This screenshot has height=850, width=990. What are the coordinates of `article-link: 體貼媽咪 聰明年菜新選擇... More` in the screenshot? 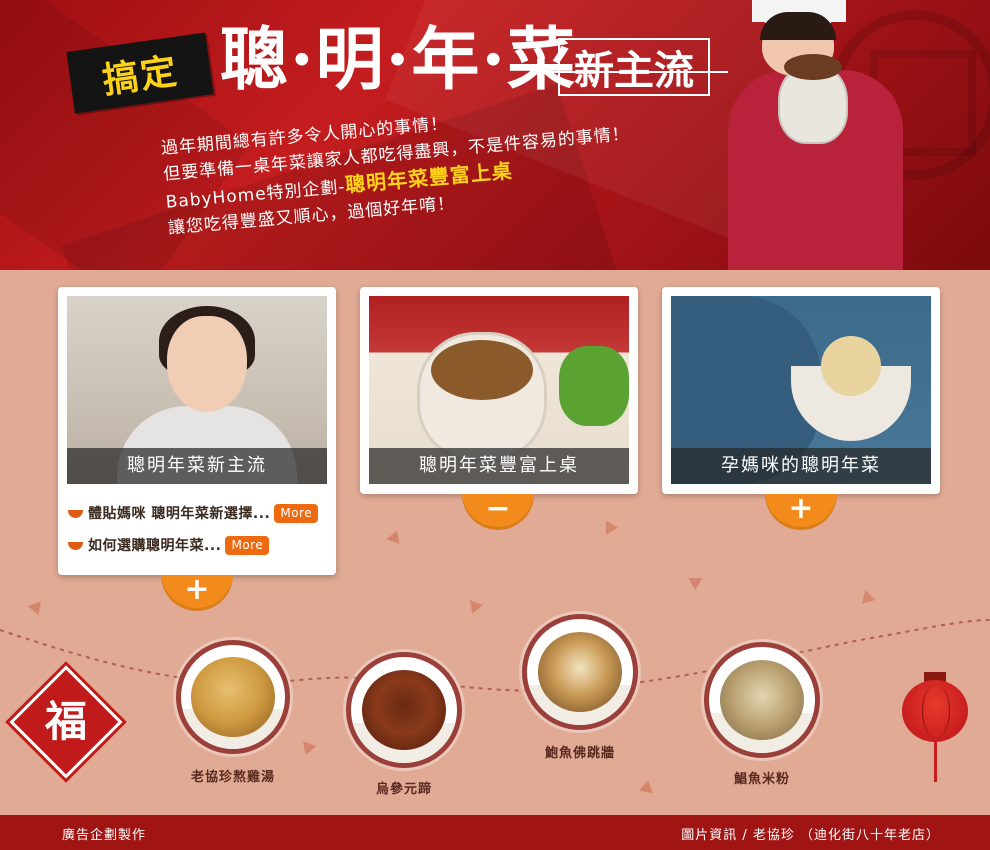 It's located at (199, 513).